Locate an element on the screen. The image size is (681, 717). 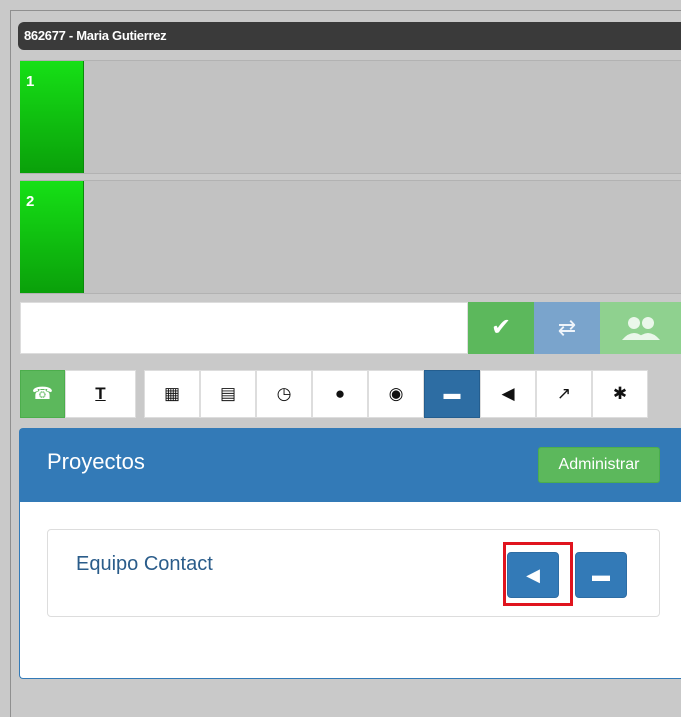
line-number: 1 is located at coordinates (52, 117).